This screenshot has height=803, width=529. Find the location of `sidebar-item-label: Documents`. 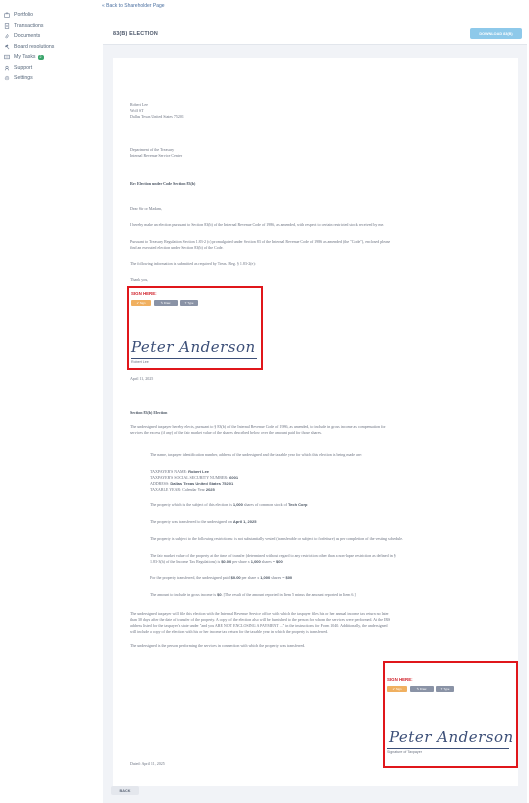

sidebar-item-label: Documents is located at coordinates (27, 36).